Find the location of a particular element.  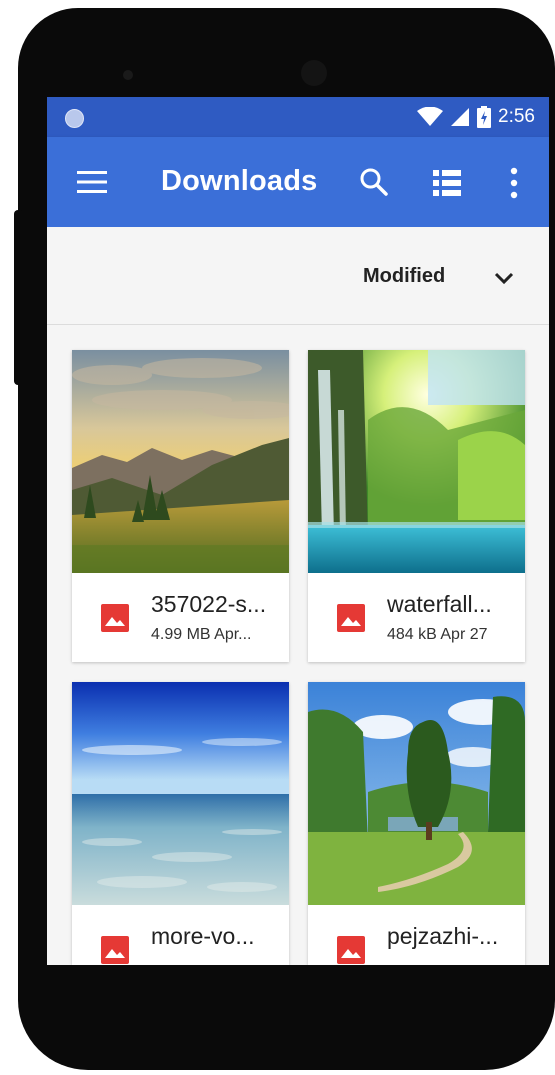

list-view-button is located at coordinates (447, 183).